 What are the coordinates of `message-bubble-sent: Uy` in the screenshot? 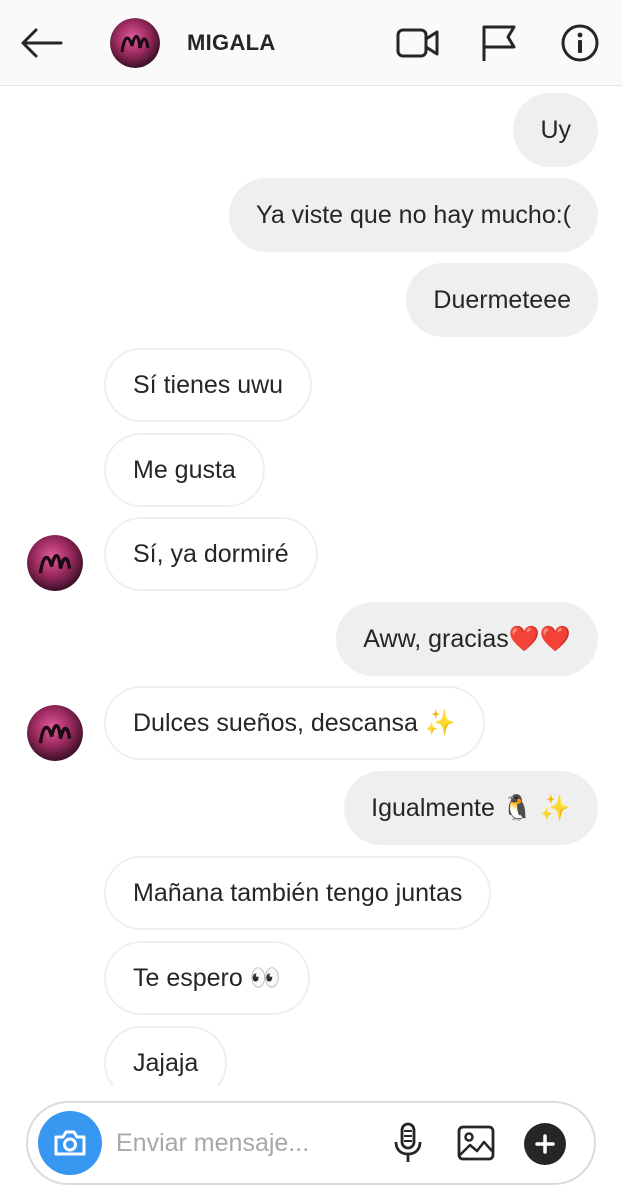 It's located at (555, 130).